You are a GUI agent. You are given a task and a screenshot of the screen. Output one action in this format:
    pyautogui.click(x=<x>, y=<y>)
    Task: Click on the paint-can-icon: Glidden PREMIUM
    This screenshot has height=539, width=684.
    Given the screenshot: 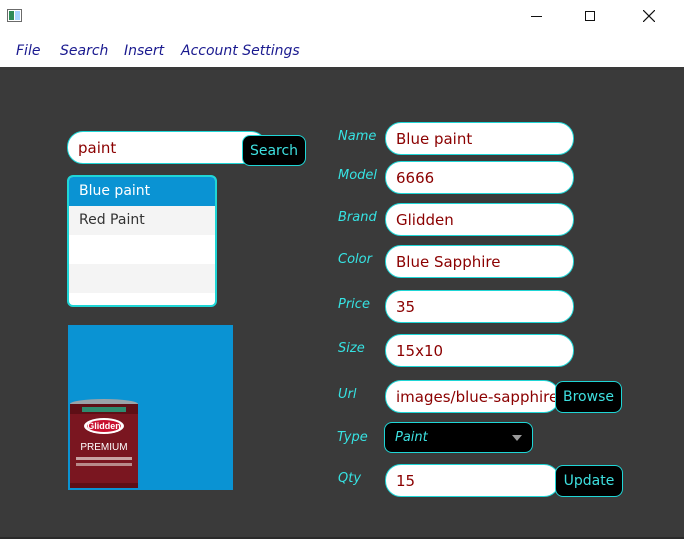 What is the action you would take?
    pyautogui.click(x=104, y=443)
    